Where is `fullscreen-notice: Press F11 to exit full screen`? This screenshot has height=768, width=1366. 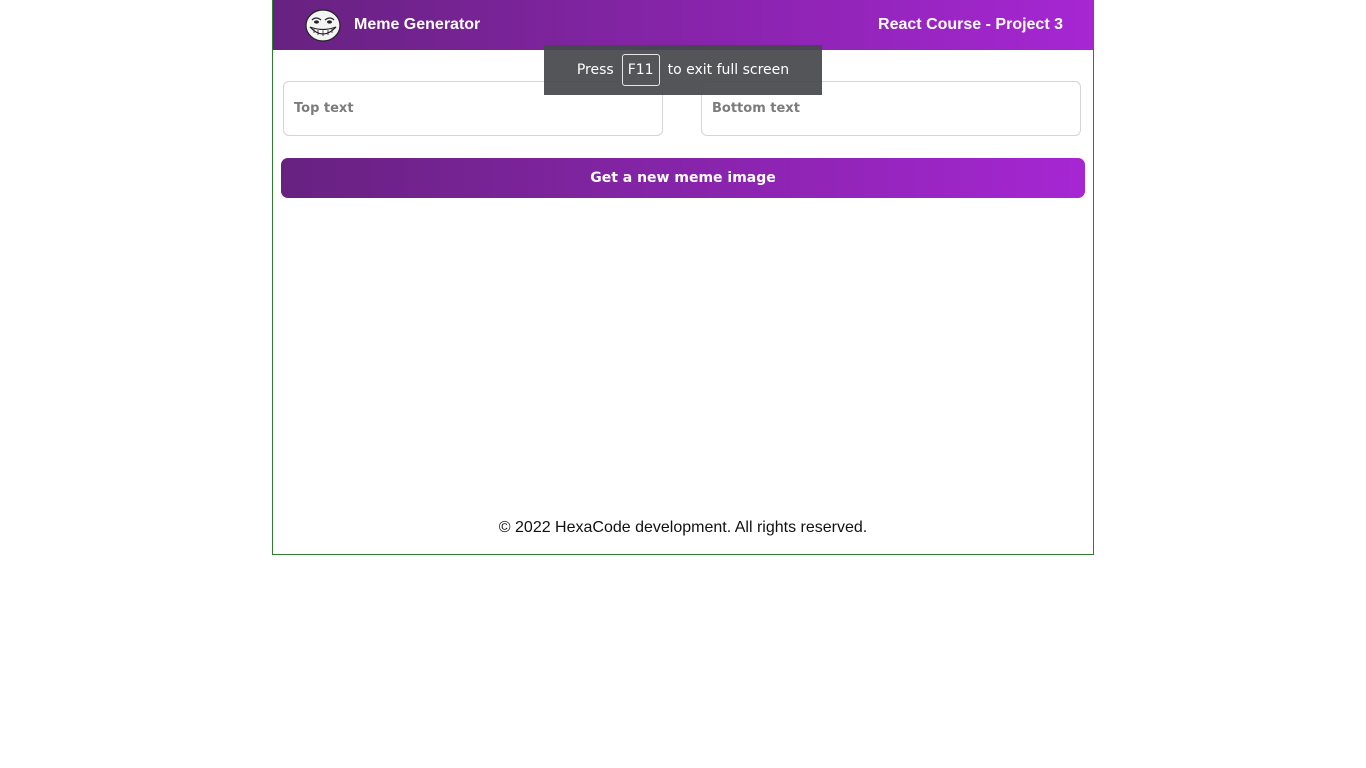
fullscreen-notice: Press F11 to exit full screen is located at coordinates (683, 70).